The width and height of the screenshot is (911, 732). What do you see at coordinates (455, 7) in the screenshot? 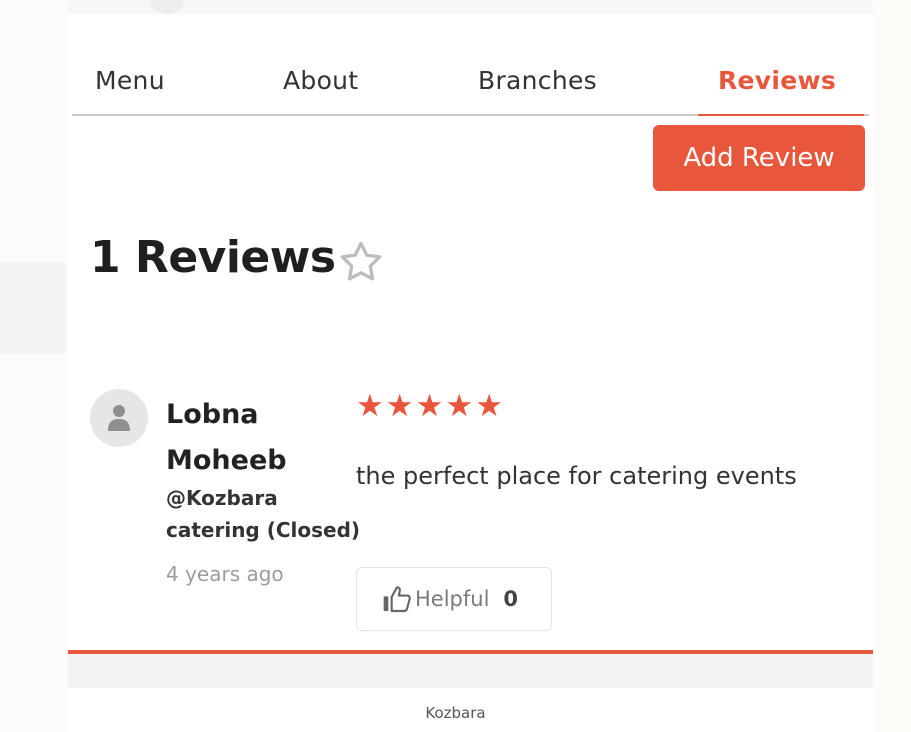
I see `background-top-bar` at bounding box center [455, 7].